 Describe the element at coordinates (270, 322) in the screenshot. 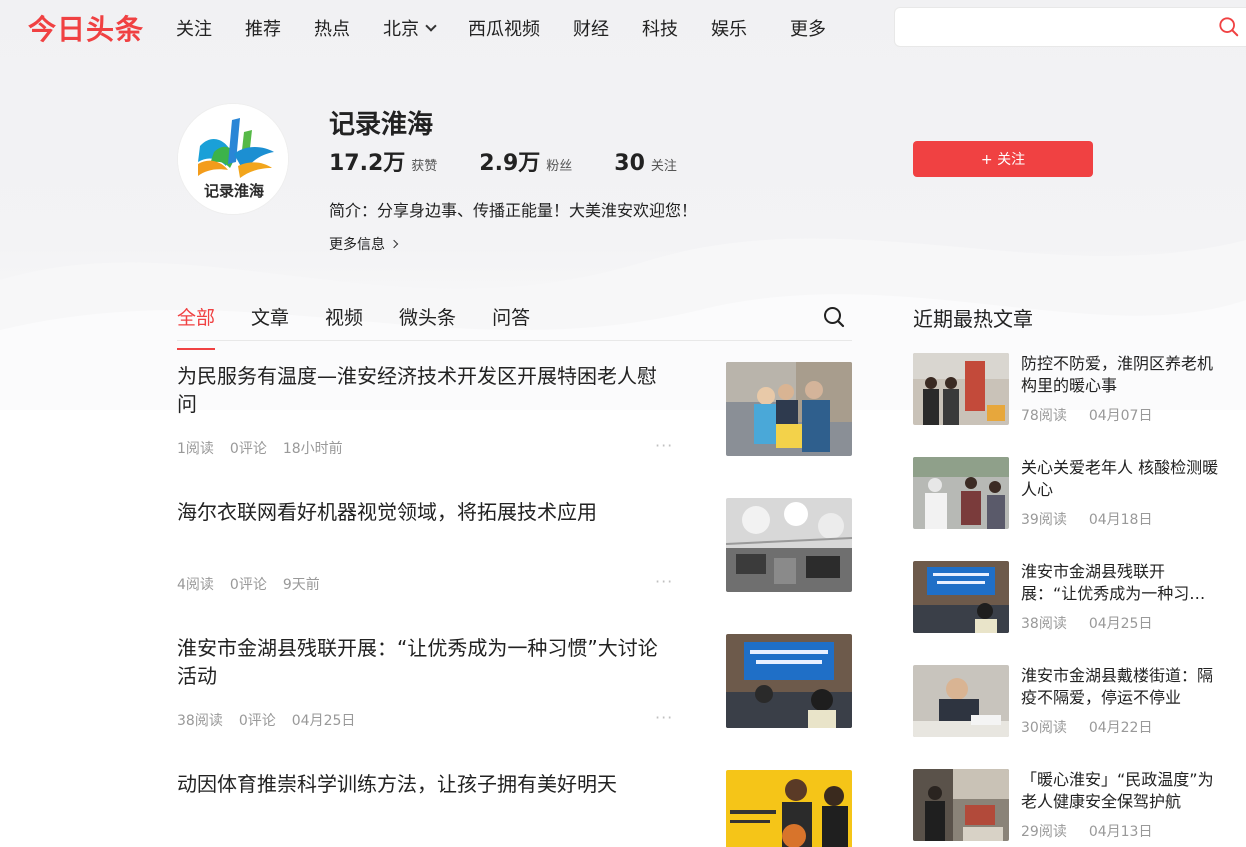

I see `tab-articles: 文章` at that location.